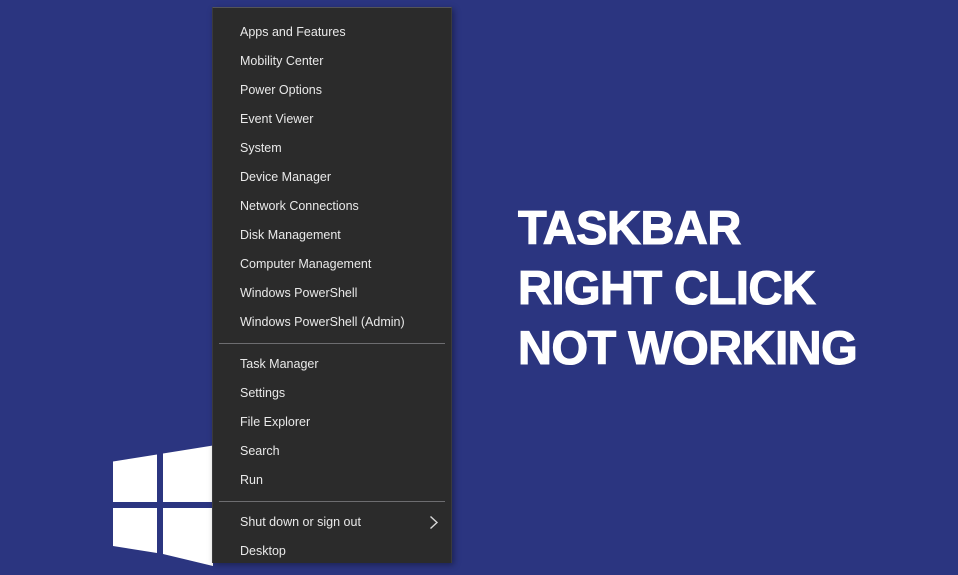 The width and height of the screenshot is (958, 575). Describe the element at coordinates (332, 393) in the screenshot. I see `menu-item-settings: Settings` at that location.